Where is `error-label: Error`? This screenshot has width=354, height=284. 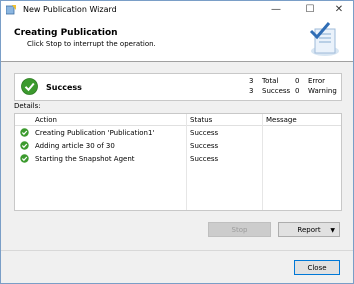 error-label: Error is located at coordinates (317, 81).